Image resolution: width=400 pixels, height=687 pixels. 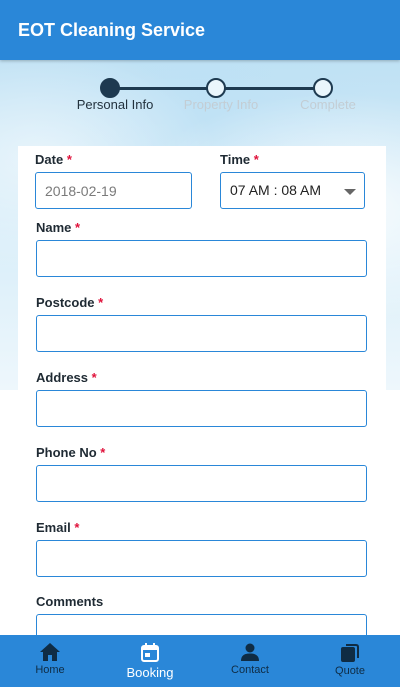 I want to click on home-icon, so click(x=50, y=652).